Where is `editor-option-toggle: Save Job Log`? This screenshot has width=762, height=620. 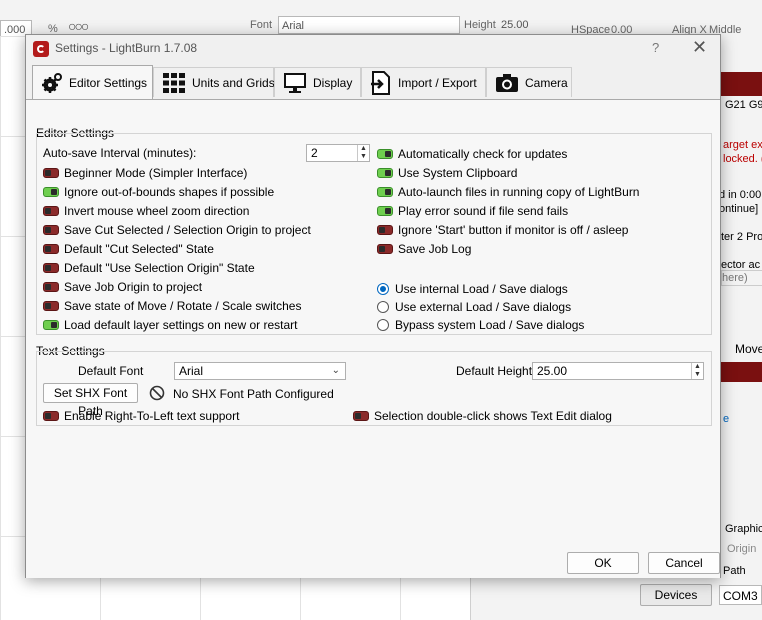 editor-option-toggle: Save Job Log is located at coordinates (424, 249).